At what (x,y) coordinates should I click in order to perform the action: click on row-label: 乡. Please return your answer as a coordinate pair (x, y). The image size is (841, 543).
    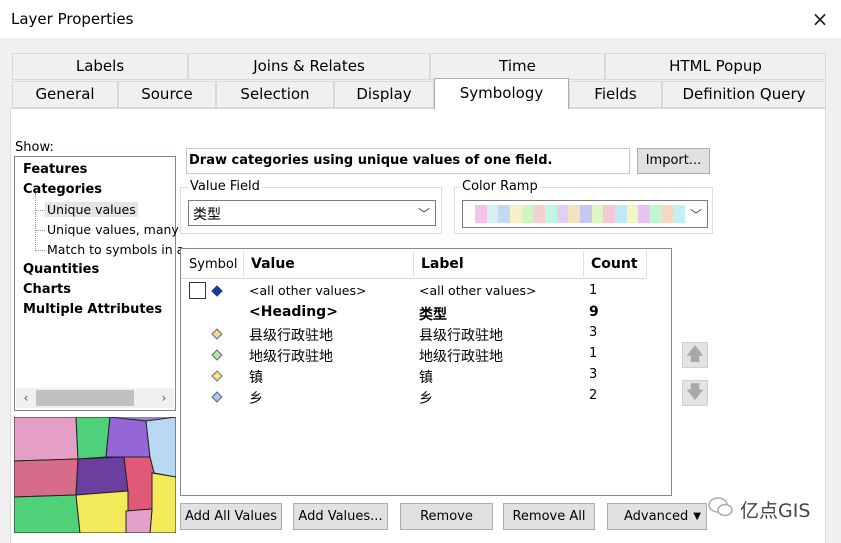
    Looking at the image, I should click on (426, 399).